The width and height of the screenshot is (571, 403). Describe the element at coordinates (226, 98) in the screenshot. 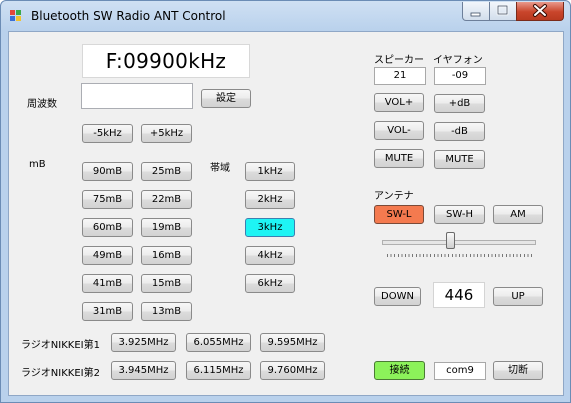

I see `set-frequency-button: 設定` at that location.